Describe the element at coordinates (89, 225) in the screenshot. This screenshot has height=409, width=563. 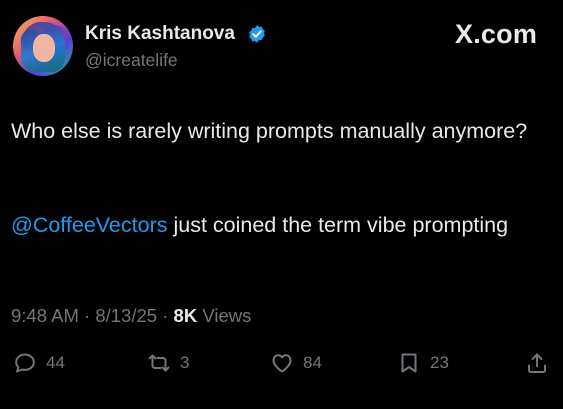
I see `mention-link: @CoffeeVectors` at that location.